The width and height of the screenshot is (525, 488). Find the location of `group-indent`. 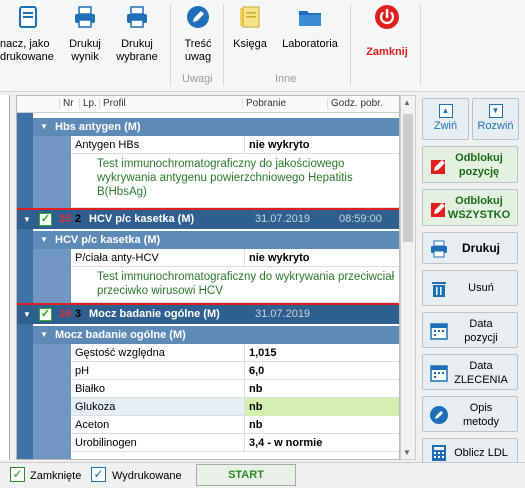

group-indent is located at coordinates (25, 286).